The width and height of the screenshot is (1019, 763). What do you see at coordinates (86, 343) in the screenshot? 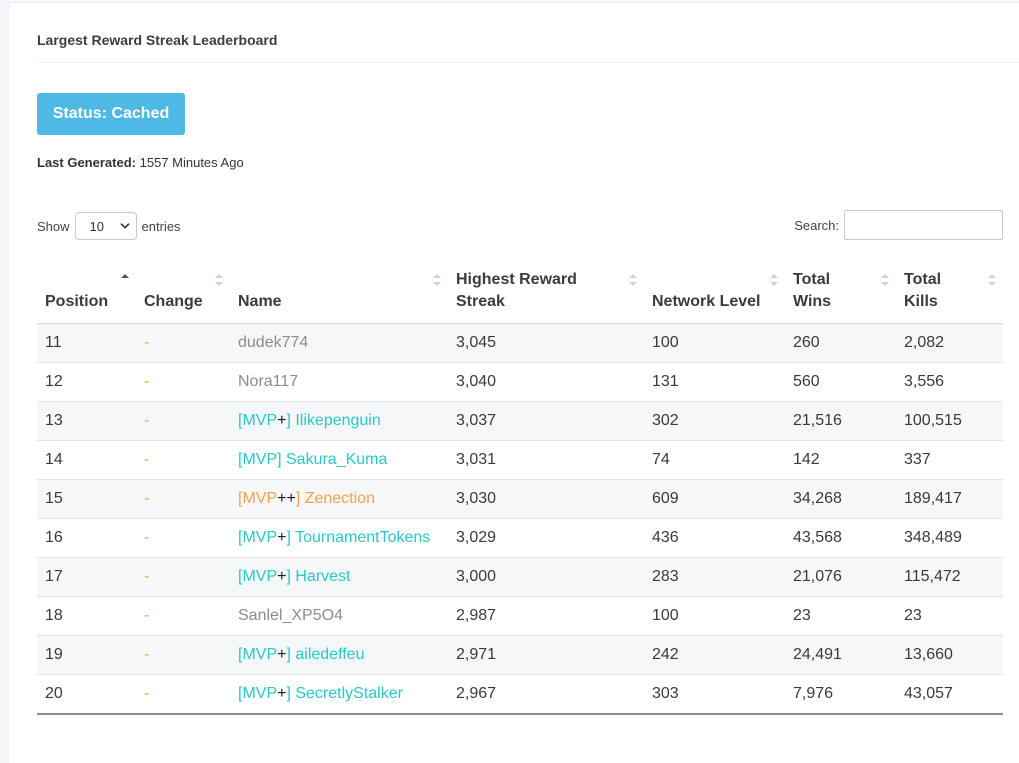
I see `cell-position: 11` at bounding box center [86, 343].